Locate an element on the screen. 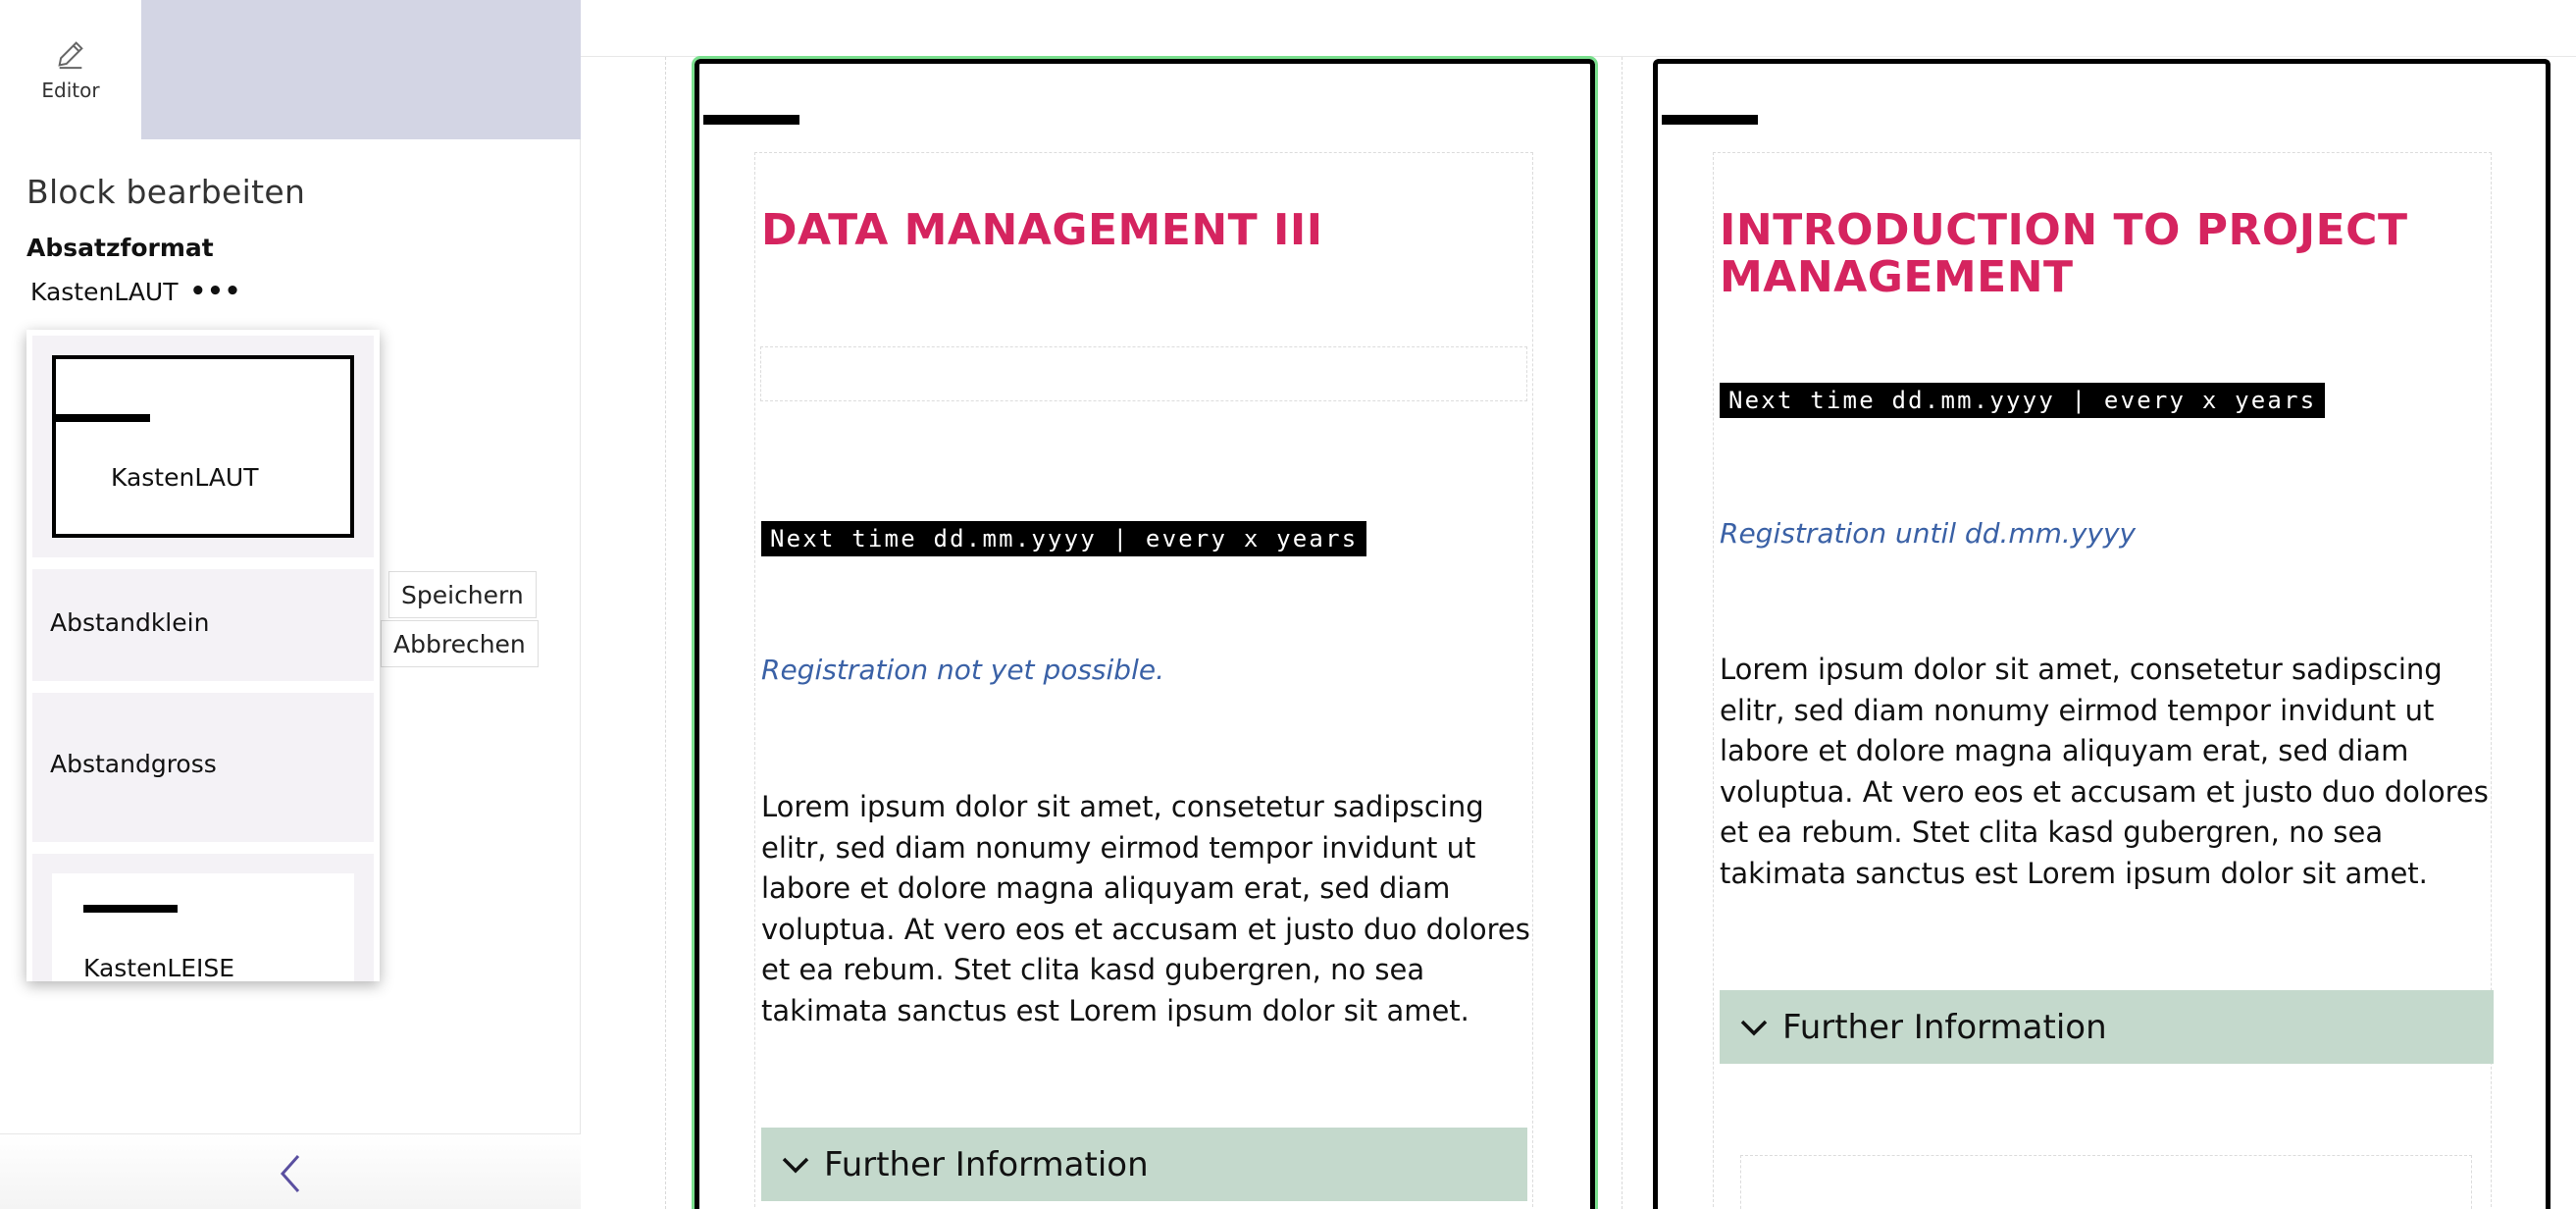 This screenshot has height=1209, width=2576. editor-tab: Editor is located at coordinates (70, 69).